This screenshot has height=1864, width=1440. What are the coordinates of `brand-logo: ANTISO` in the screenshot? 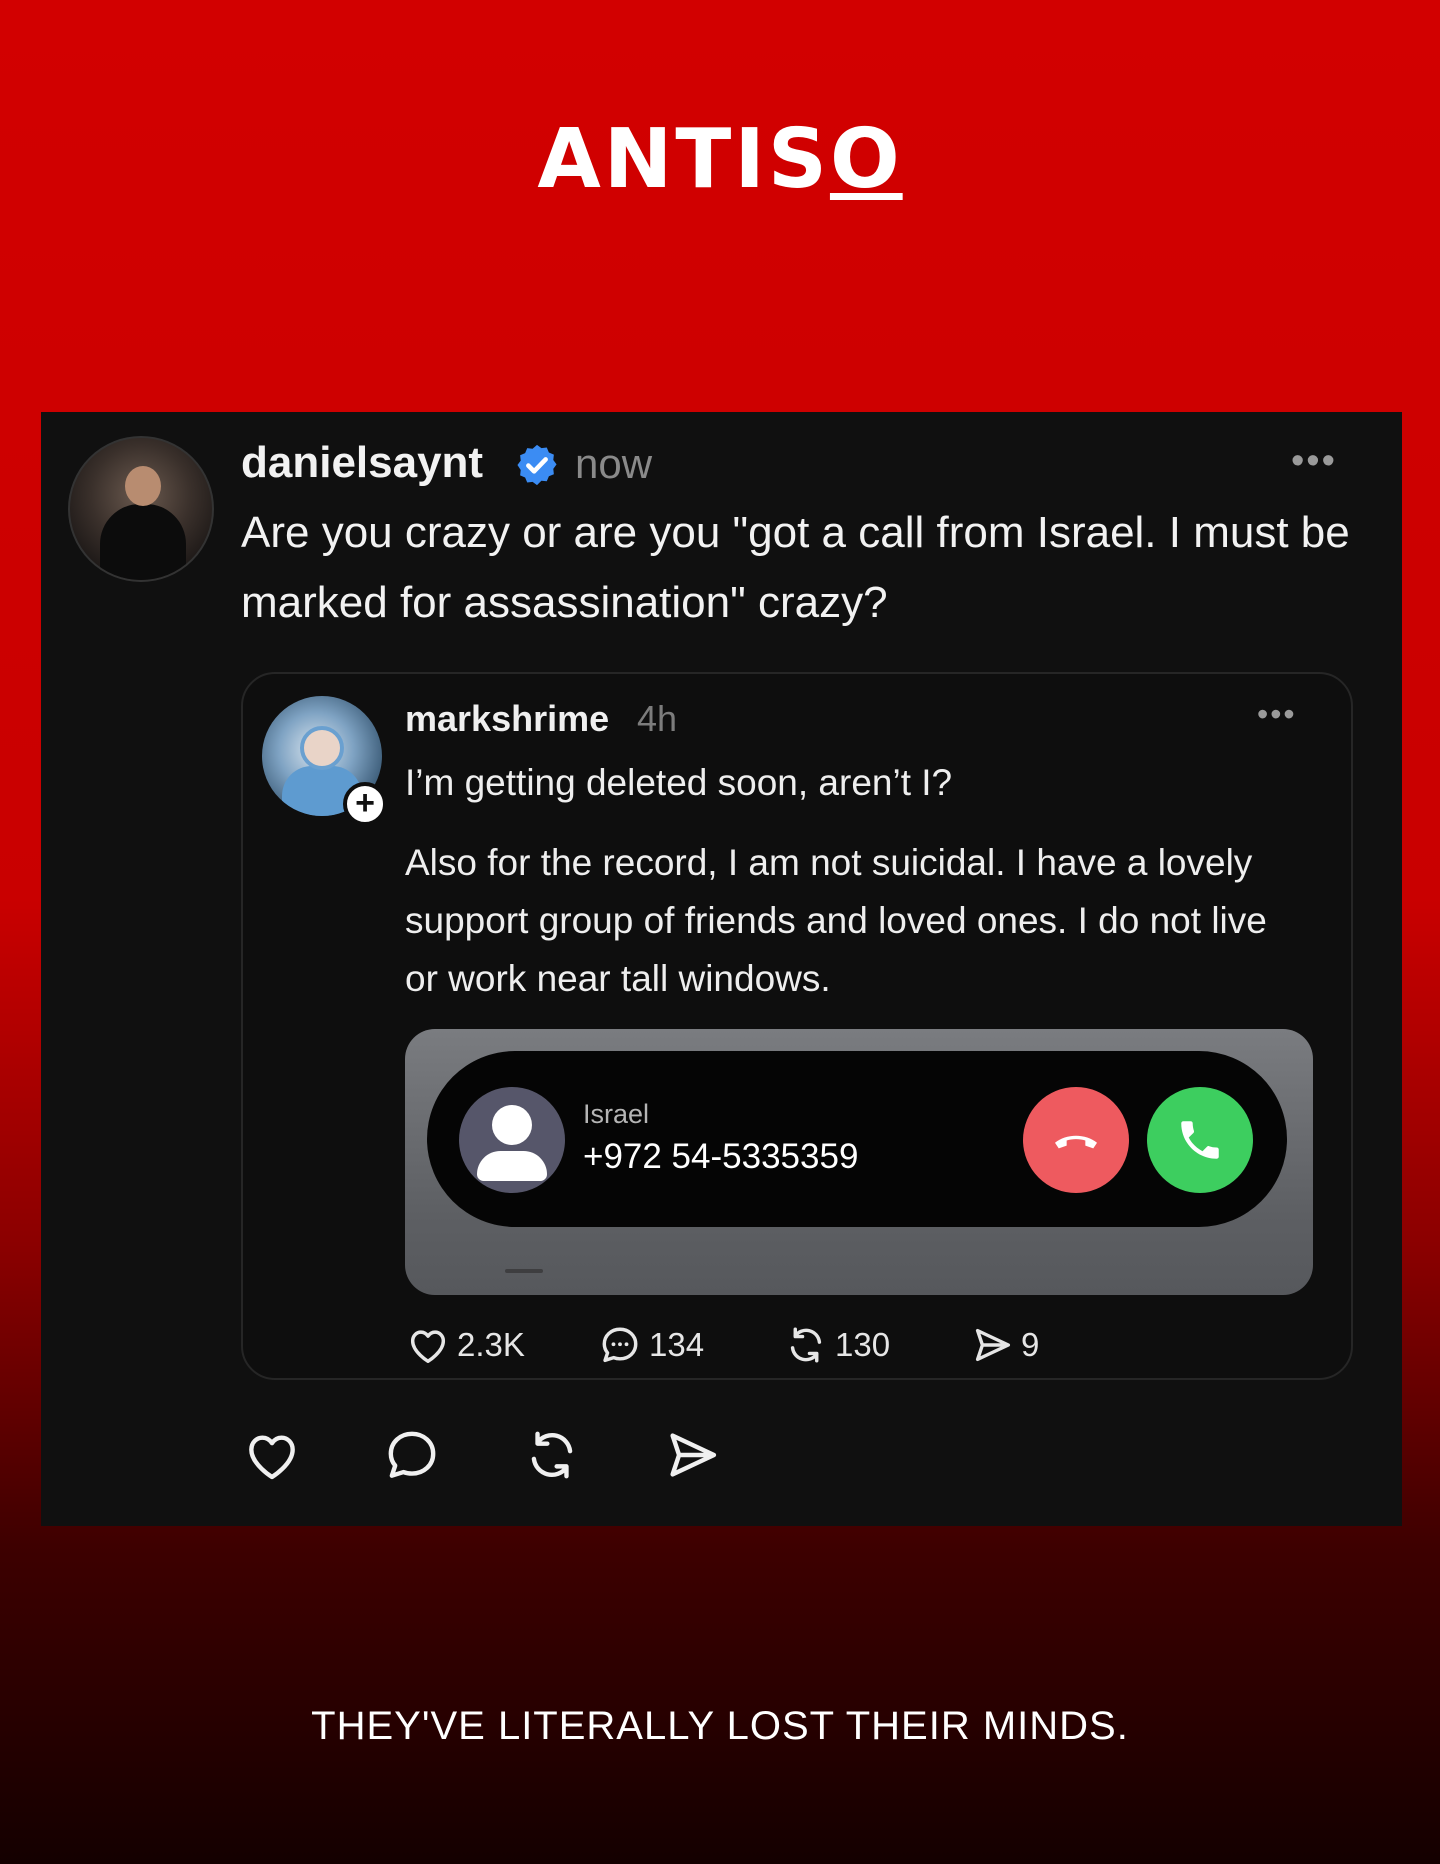 It's located at (720, 159).